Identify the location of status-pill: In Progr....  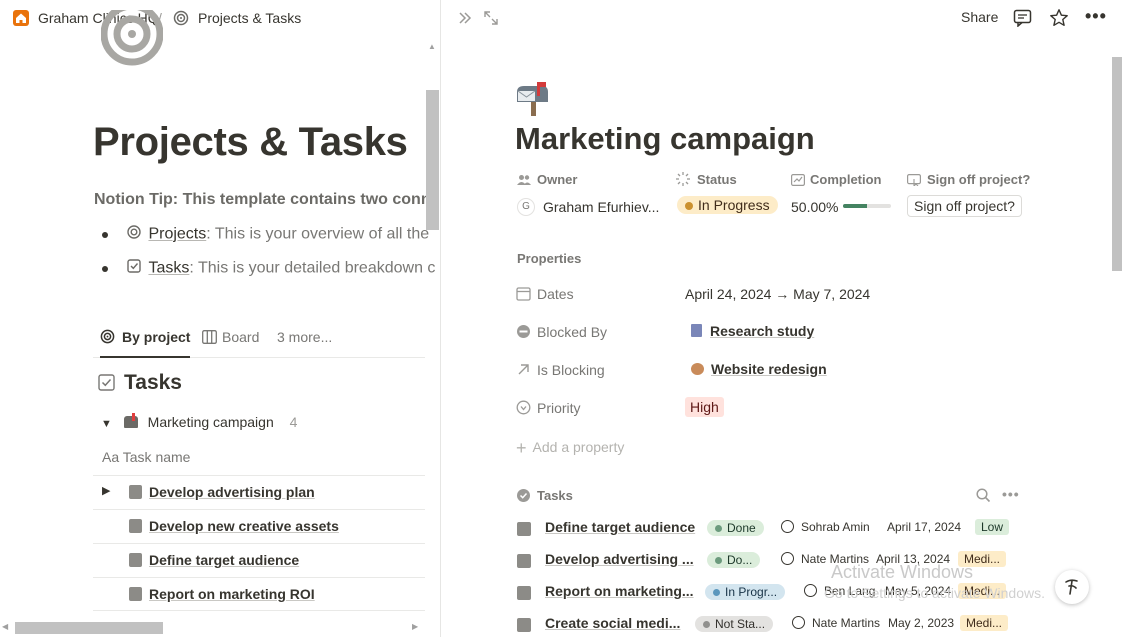
(745, 592).